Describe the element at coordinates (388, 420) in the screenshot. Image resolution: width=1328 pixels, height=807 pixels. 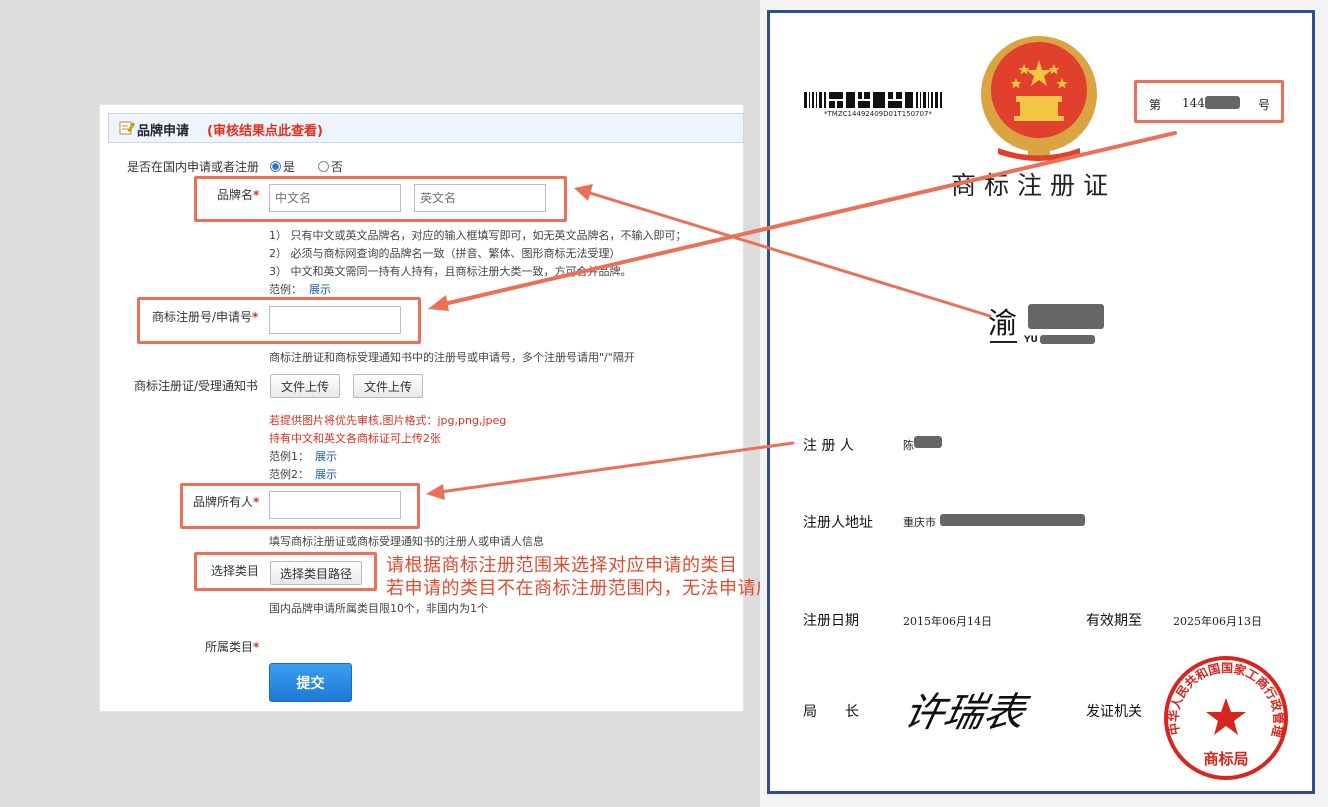
I see `upload-note-format: 若提供图片将优先审核,图片格式：jpg,png,jpeg` at that location.